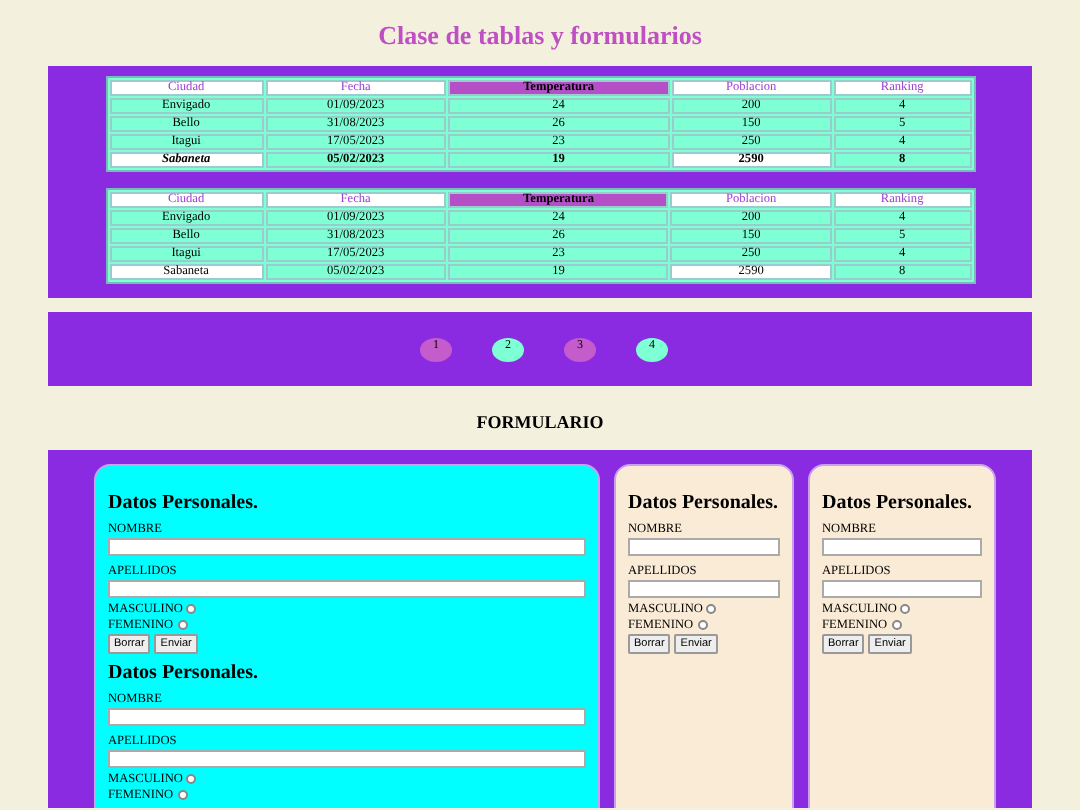 This screenshot has height=810, width=1080. I want to click on section-title: FORMULARIO, so click(540, 421).